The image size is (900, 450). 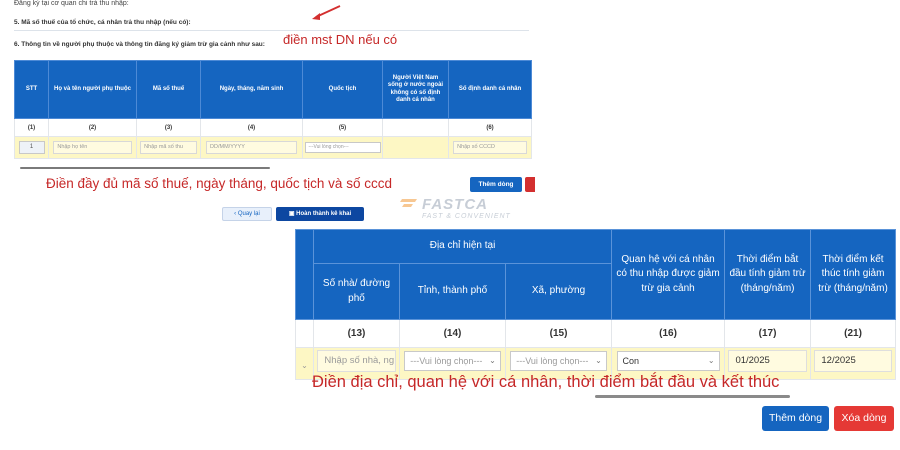 I want to click on col-num-13: (13), so click(x=356, y=333).